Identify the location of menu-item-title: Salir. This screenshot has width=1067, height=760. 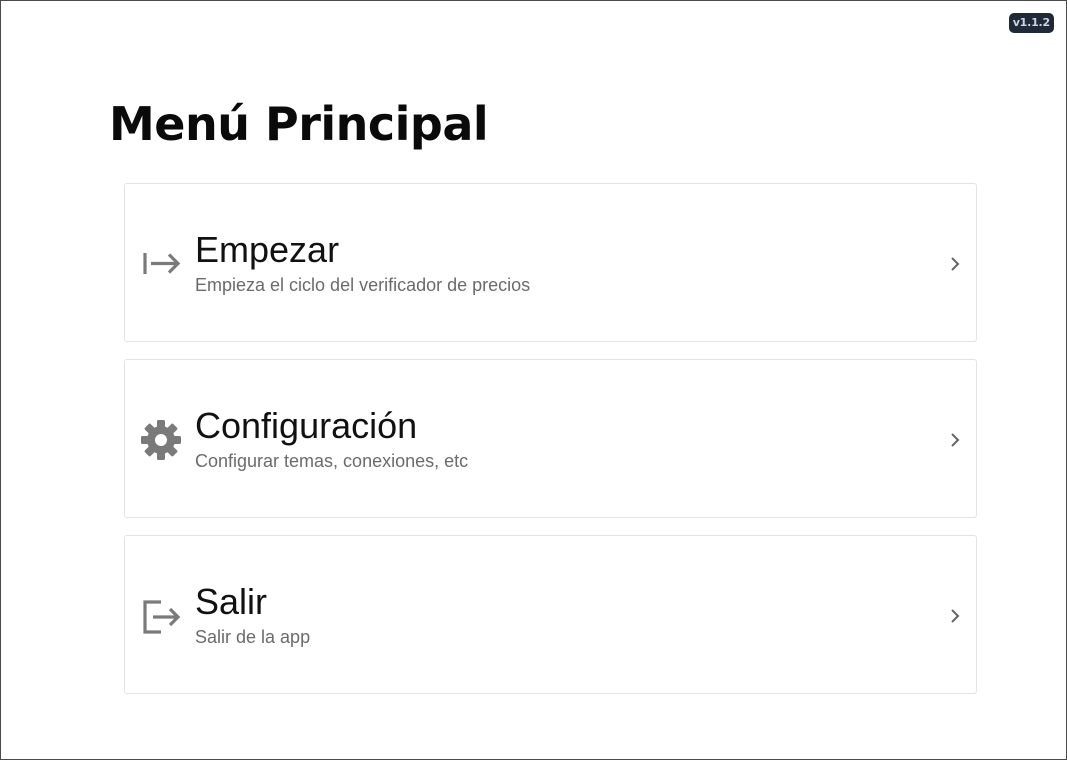
(231, 601).